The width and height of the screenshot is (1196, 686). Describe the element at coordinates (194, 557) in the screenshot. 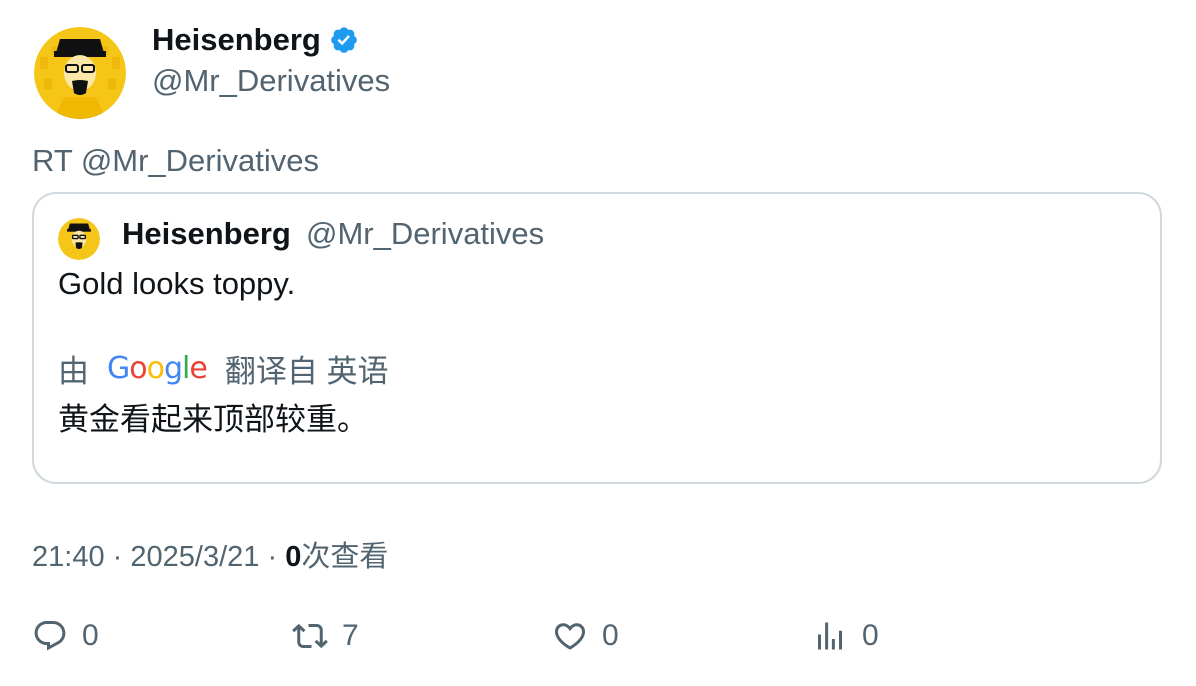

I see `tweet-date: 2025/3/21` at that location.